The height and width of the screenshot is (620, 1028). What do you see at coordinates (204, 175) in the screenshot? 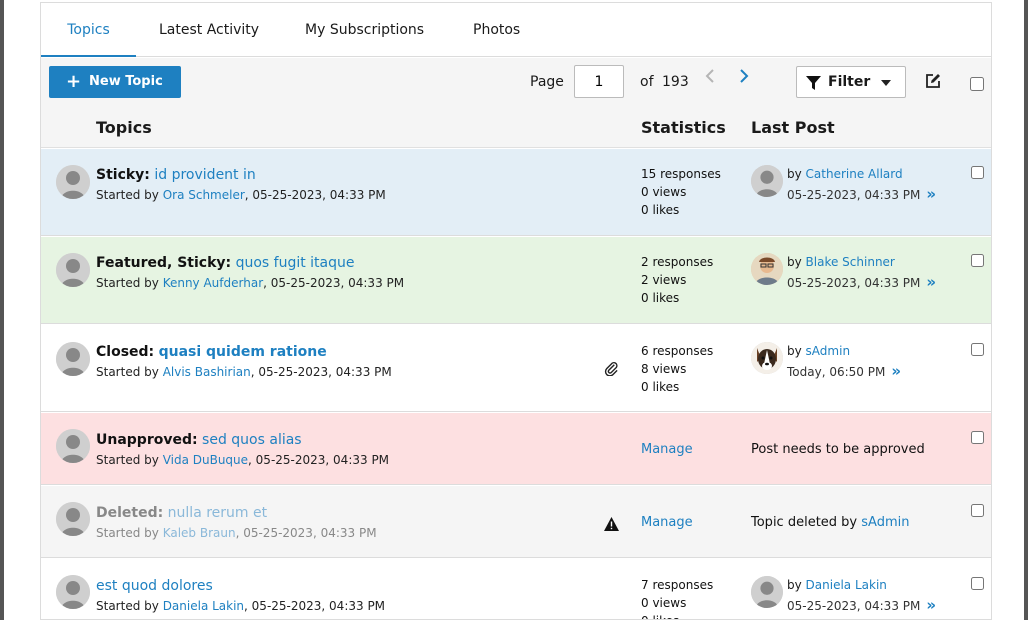
I see `topic-title-link: id provident in` at bounding box center [204, 175].